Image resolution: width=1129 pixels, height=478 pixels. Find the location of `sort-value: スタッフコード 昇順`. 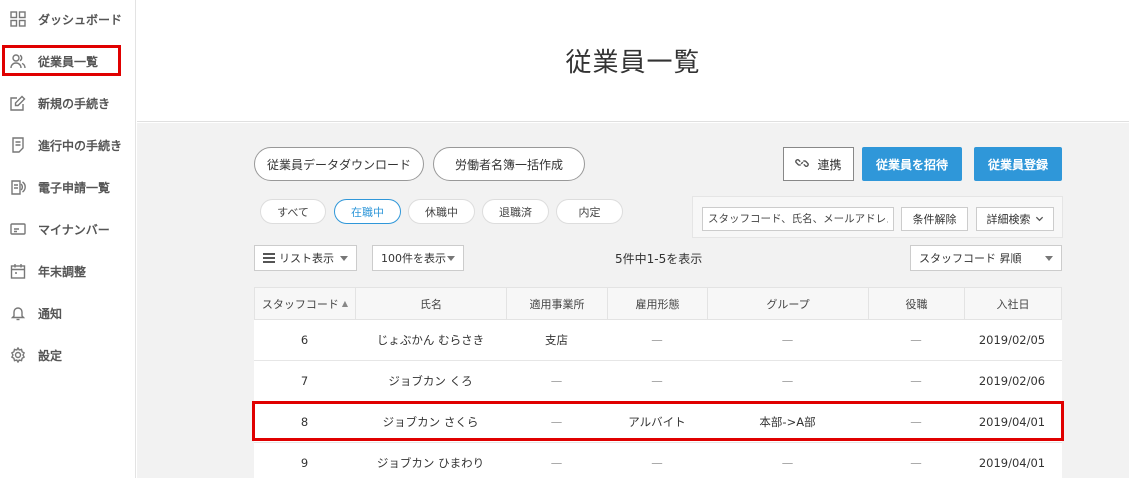

sort-value: スタッフコード 昇順 is located at coordinates (970, 258).